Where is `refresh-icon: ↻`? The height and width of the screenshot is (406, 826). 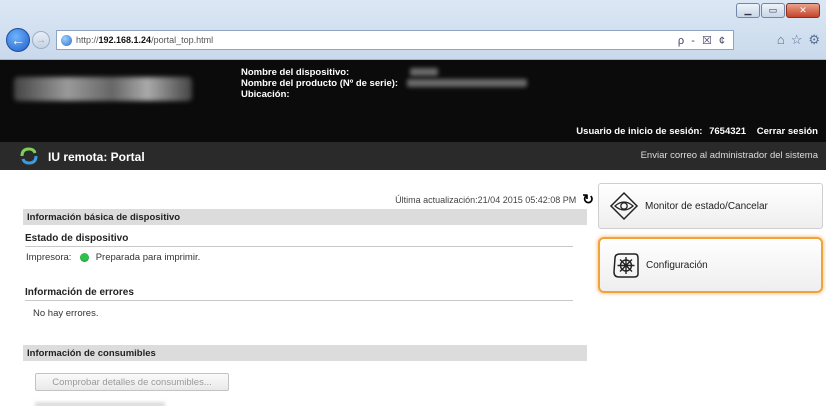 refresh-icon: ↻ is located at coordinates (588, 199).